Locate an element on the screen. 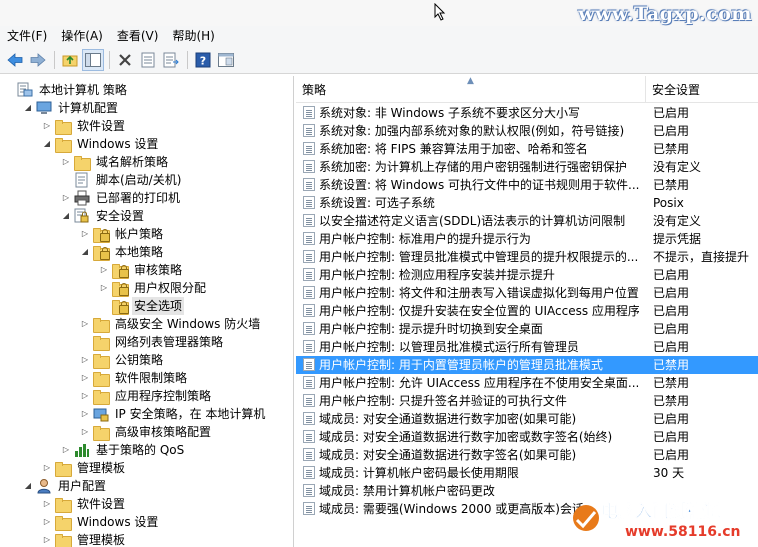  forward-button is located at coordinates (38, 60).